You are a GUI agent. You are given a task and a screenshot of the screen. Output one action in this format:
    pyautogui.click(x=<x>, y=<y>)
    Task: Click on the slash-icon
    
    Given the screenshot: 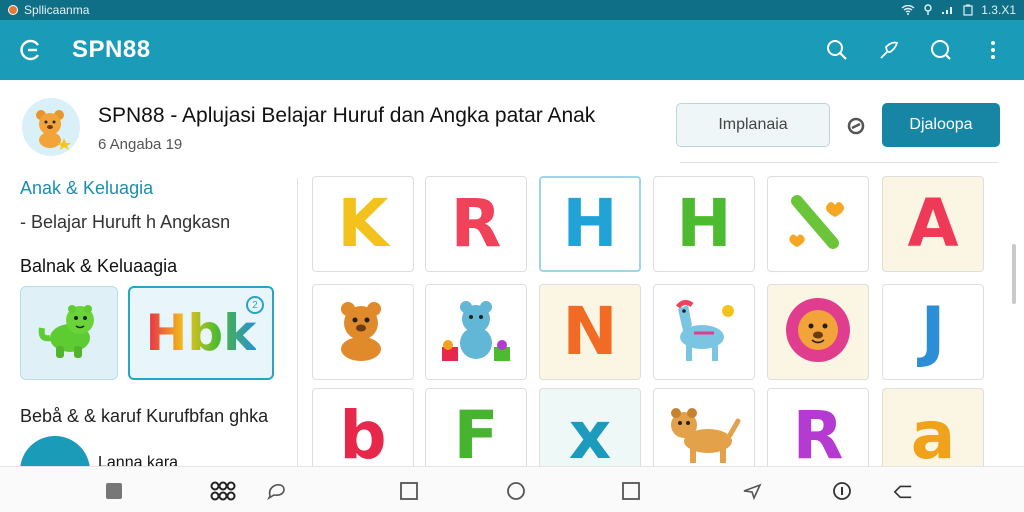 What is the action you would take?
    pyautogui.click(x=818, y=224)
    